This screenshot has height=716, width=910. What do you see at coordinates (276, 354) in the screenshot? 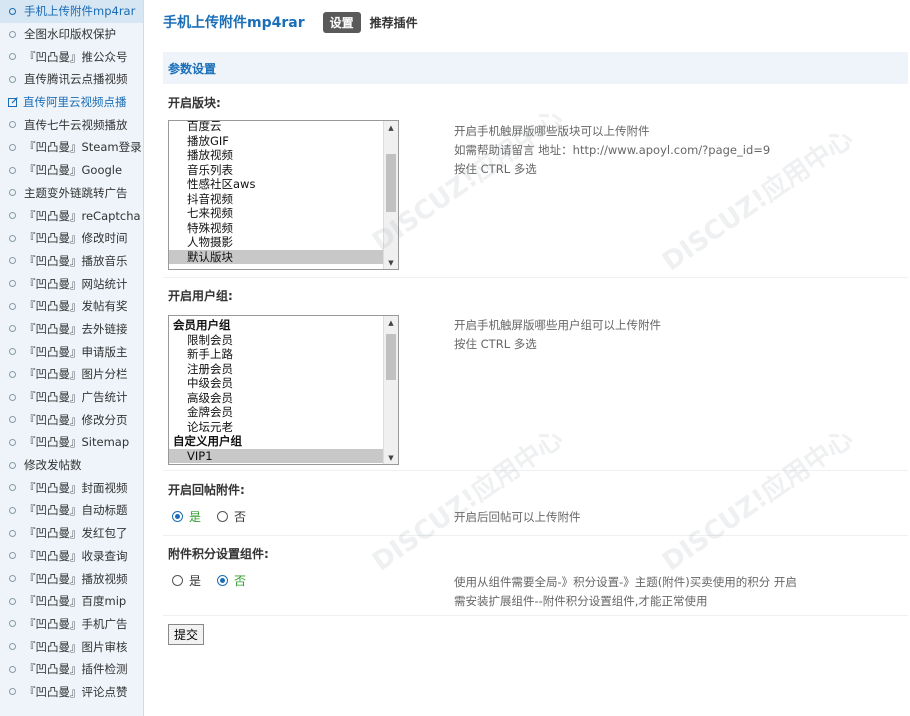
I see `select-option: 新手上路` at bounding box center [276, 354].